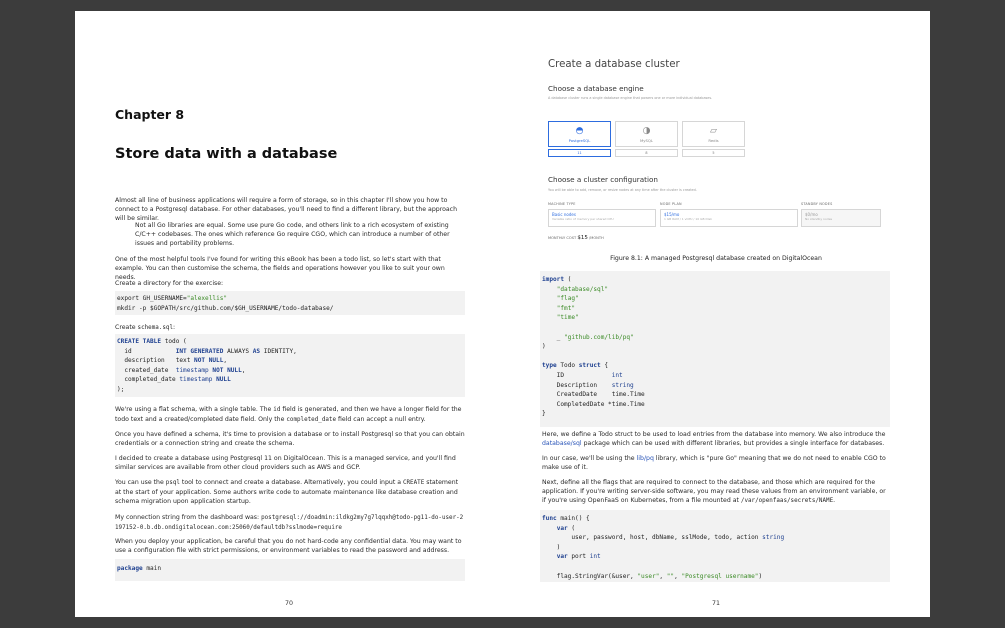 Image resolution: width=1005 pixels, height=628 pixels. Describe the element at coordinates (645, 458) in the screenshot. I see `lib-pq-link: lib/pq` at that location.